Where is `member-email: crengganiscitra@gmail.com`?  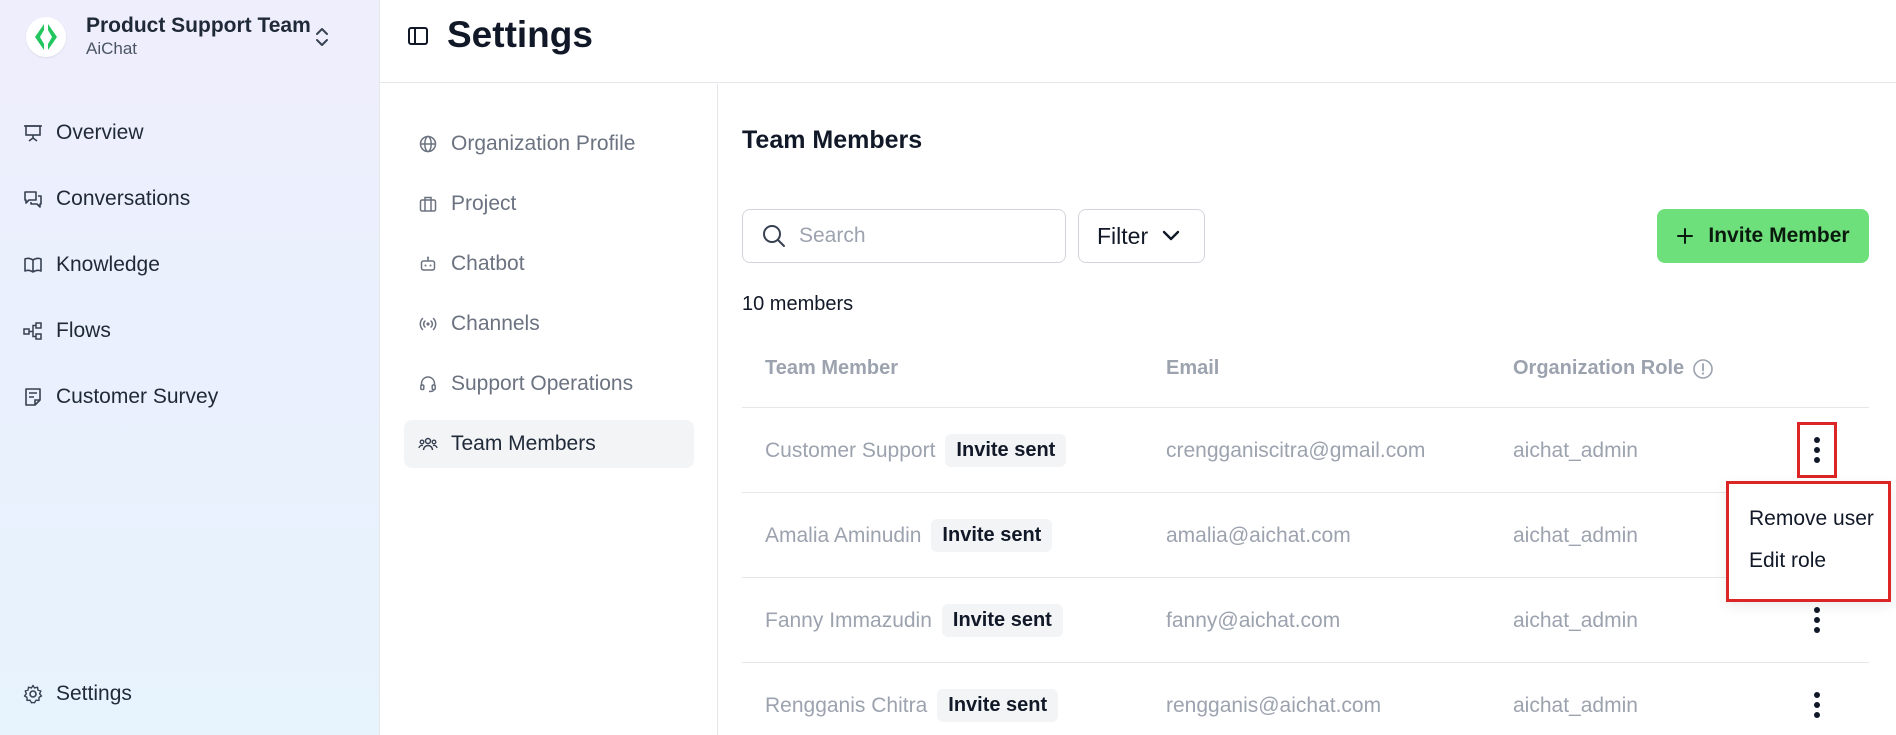
member-email: crengganiscitra@gmail.com is located at coordinates (1296, 450).